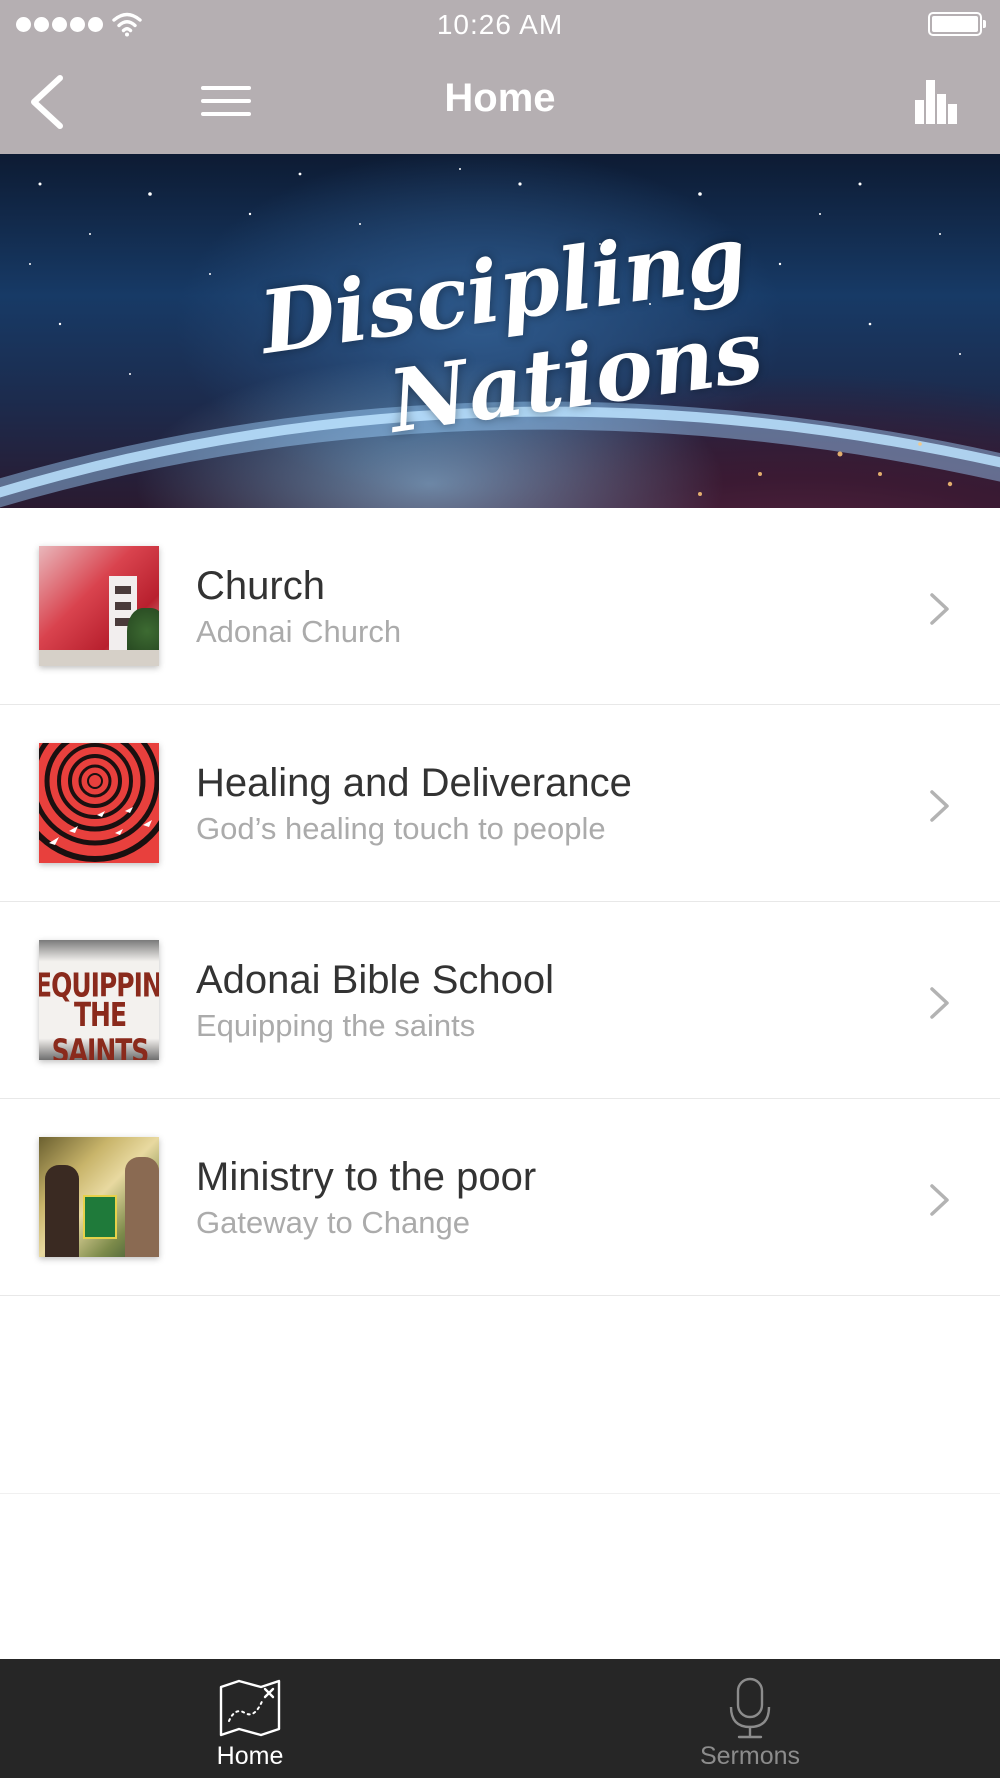 Image resolution: width=1000 pixels, height=1778 pixels. I want to click on tab-sermons: Sermons, so click(750, 1718).